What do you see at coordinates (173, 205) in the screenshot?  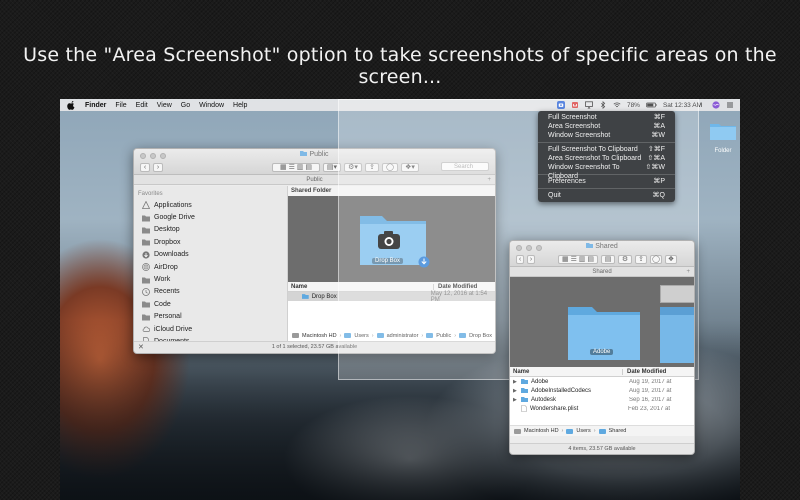 I see `sidebar-item-label: Applications` at bounding box center [173, 205].